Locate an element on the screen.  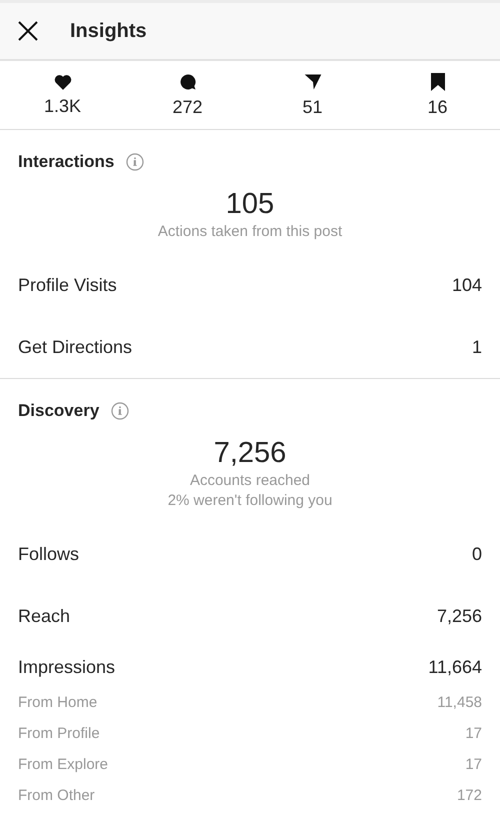
paper-plane-icon is located at coordinates (313, 81).